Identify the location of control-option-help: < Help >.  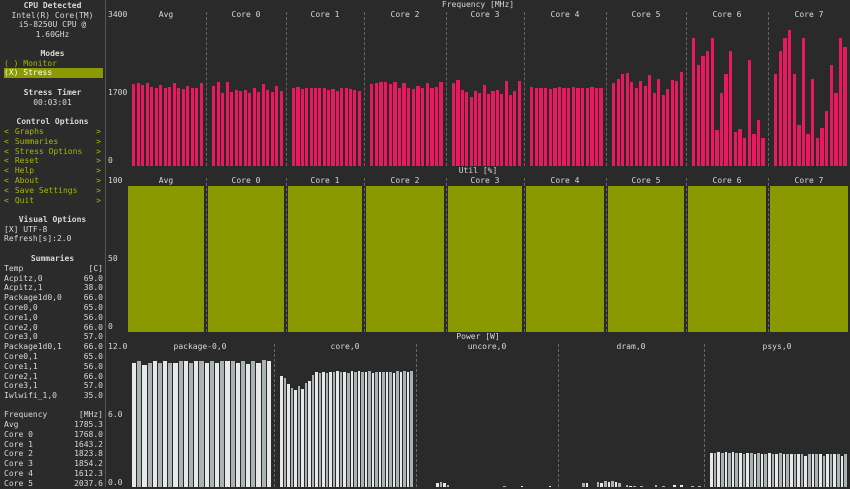
(52, 171).